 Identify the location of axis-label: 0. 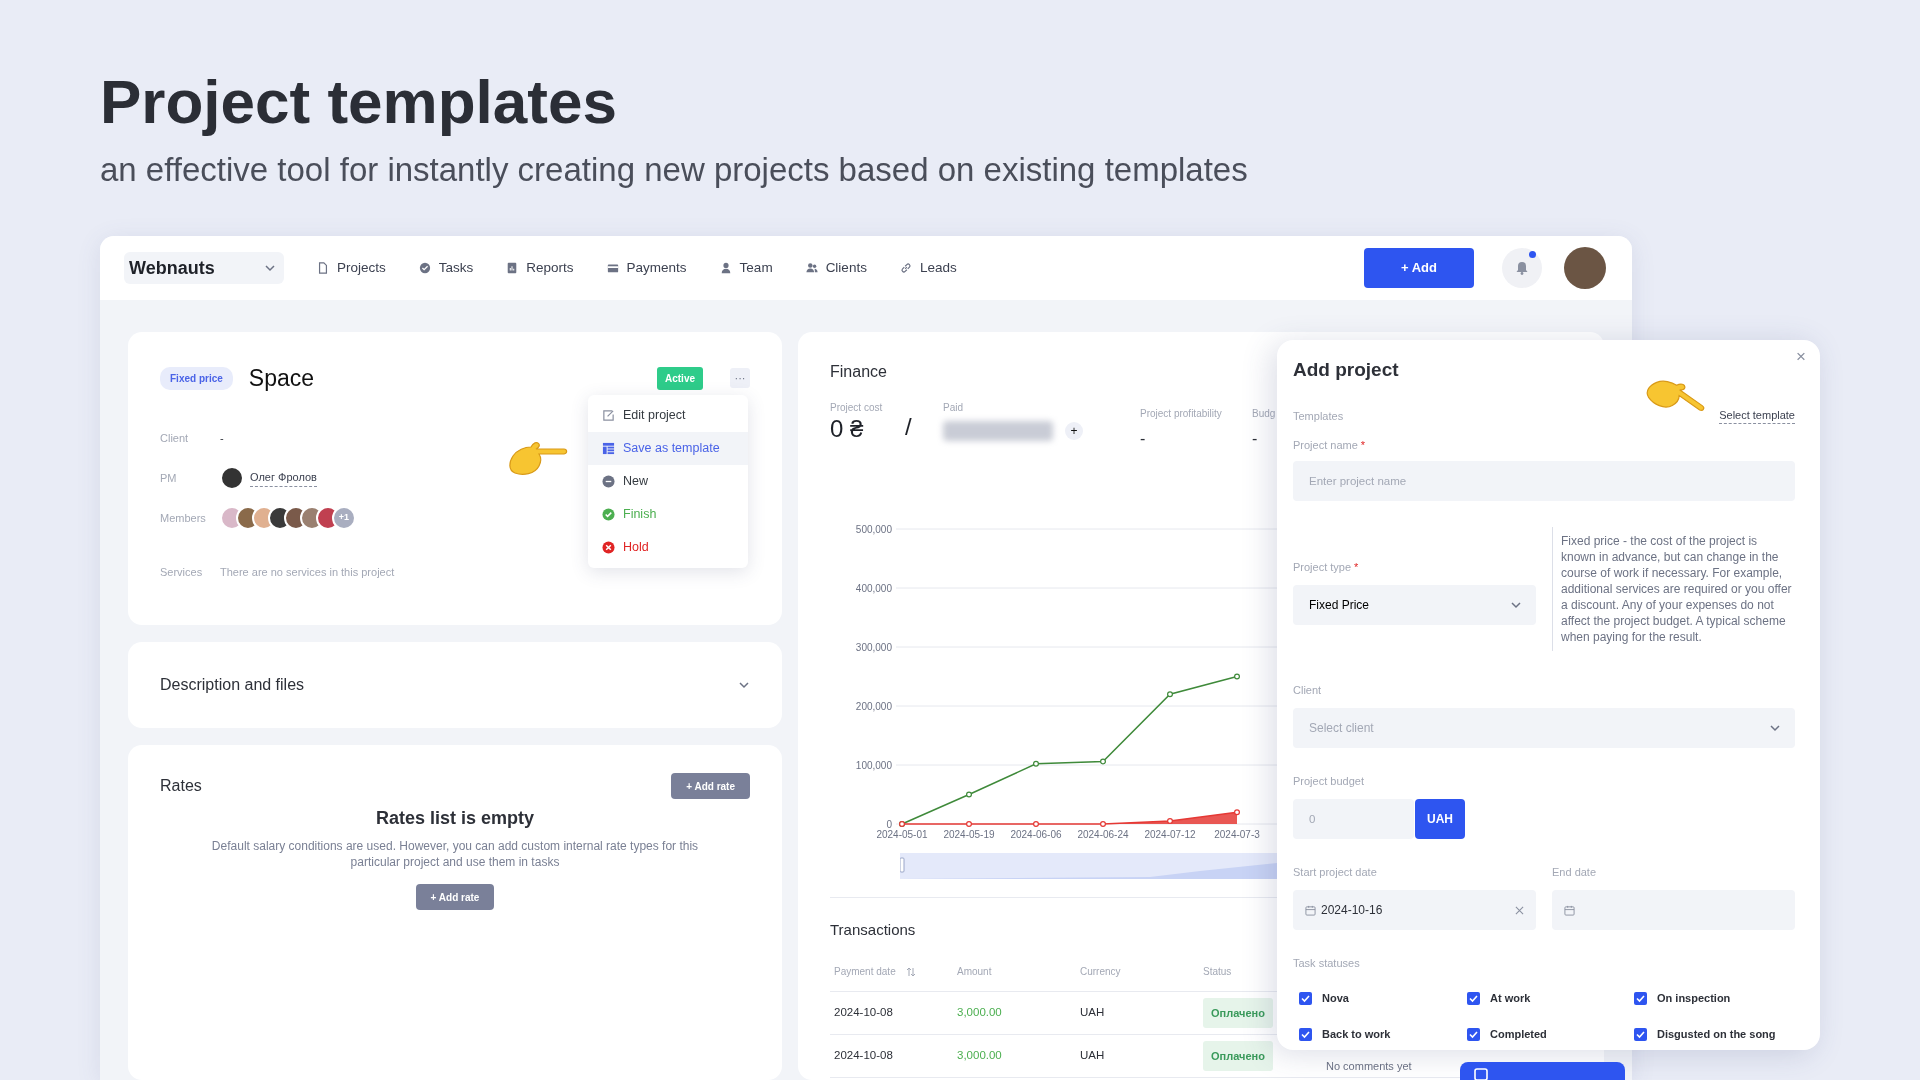
(889, 824).